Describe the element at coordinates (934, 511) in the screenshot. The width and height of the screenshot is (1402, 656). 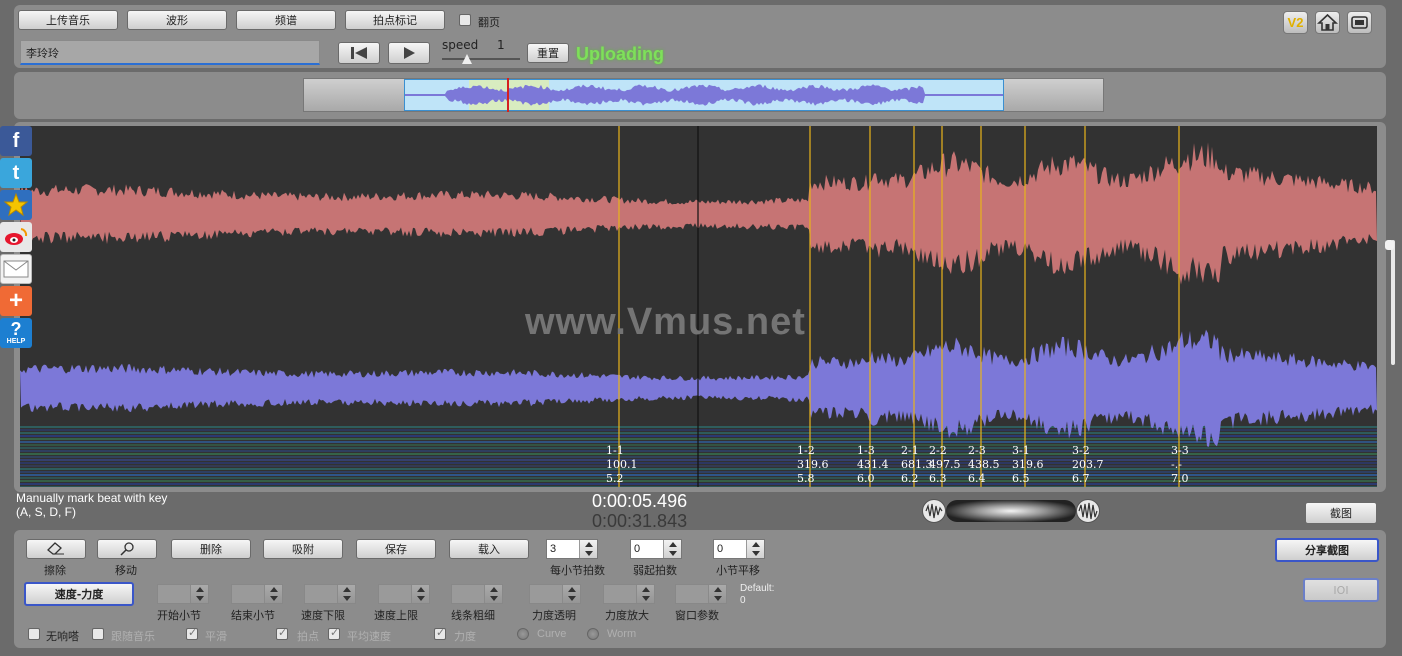
I see `waveform-min-icon` at that location.